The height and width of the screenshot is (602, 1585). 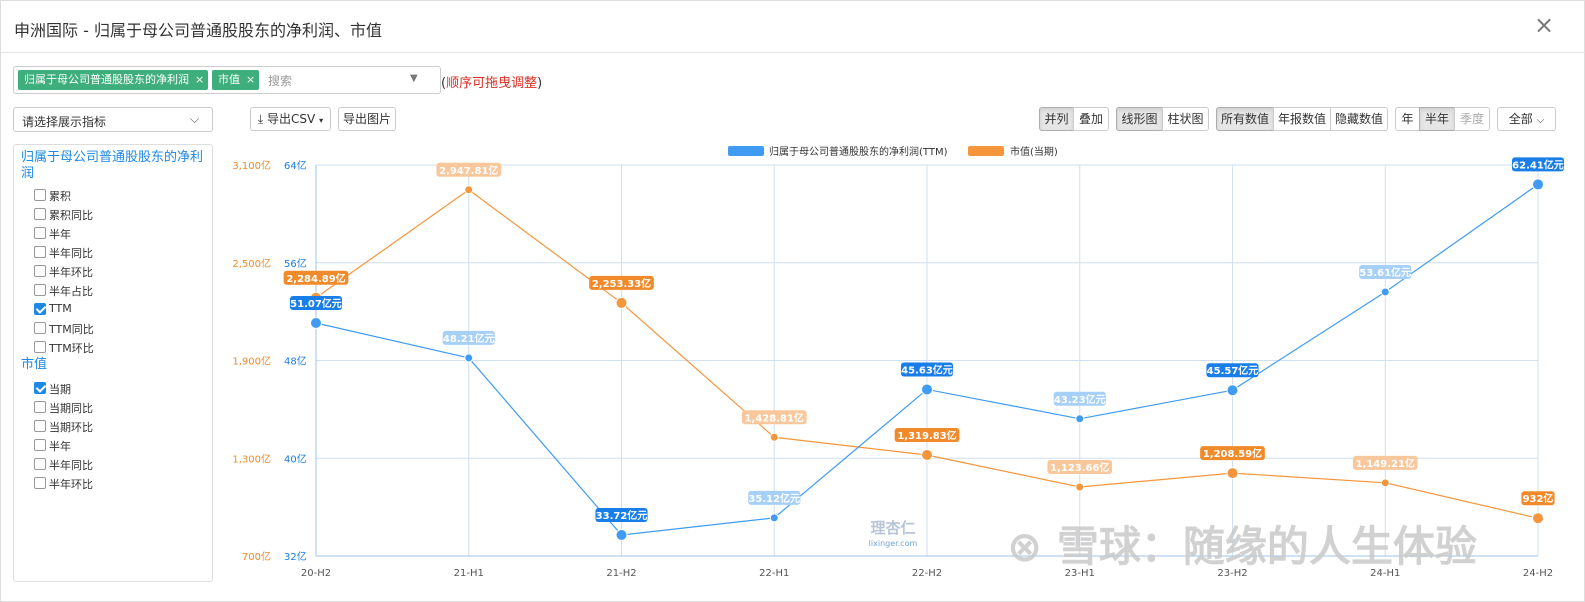 What do you see at coordinates (1359, 119) in the screenshot?
I see `hide-values-button: 隐藏数值` at bounding box center [1359, 119].